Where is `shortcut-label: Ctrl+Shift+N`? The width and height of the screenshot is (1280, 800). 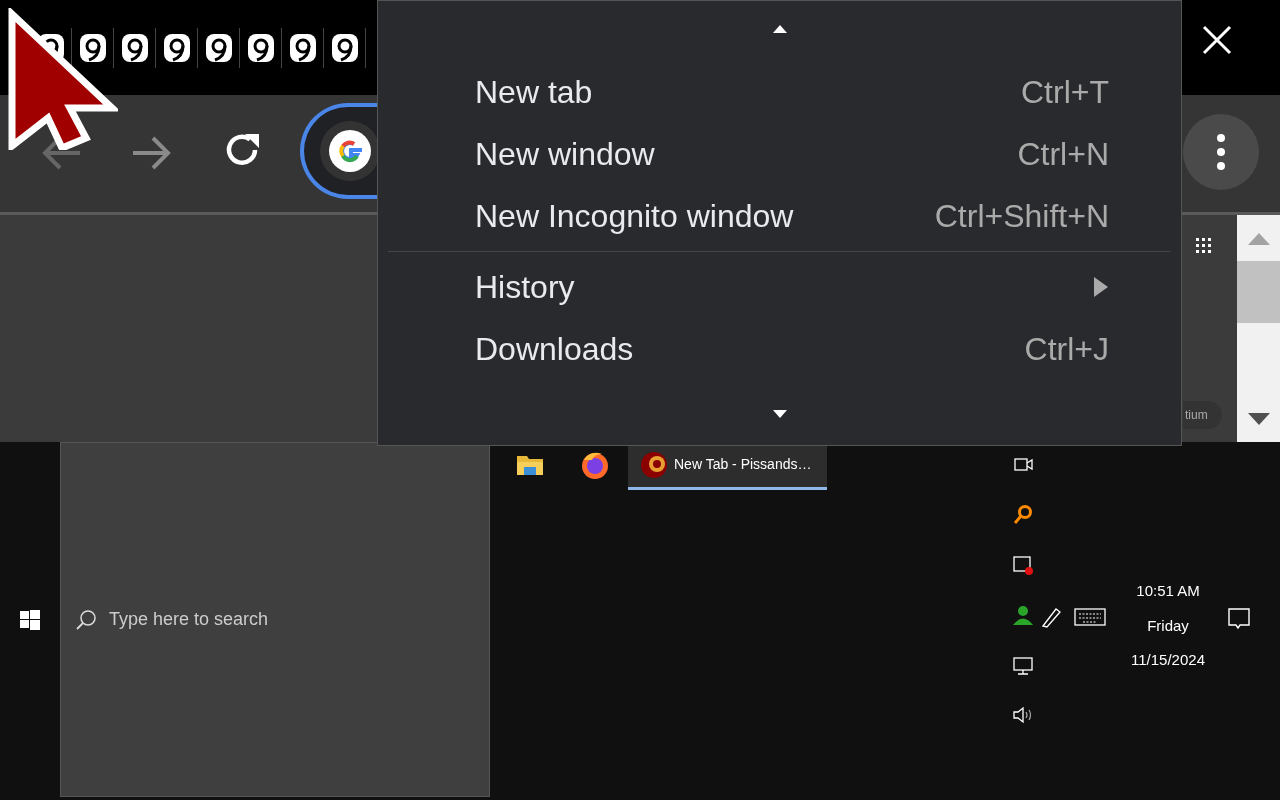 shortcut-label: Ctrl+Shift+N is located at coordinates (1021, 216).